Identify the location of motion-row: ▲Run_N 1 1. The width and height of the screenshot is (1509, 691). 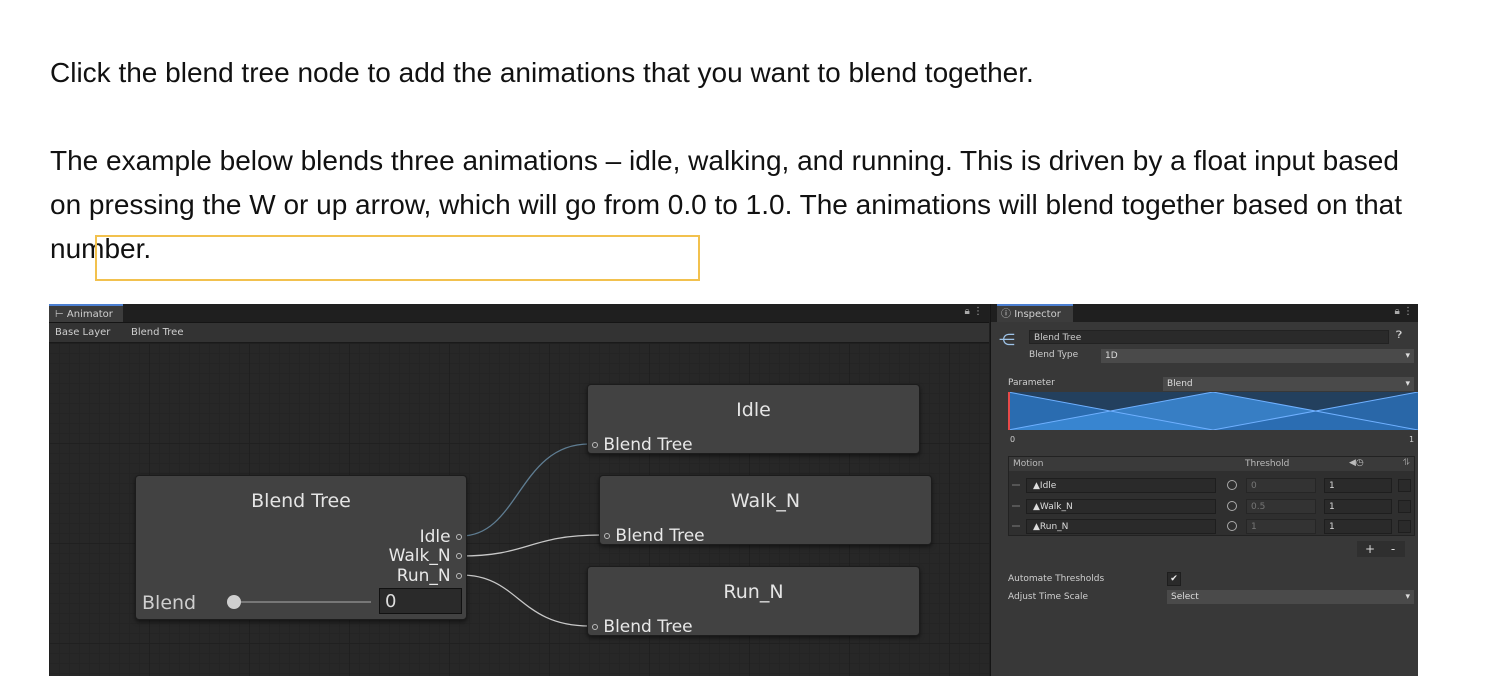
(1211, 526).